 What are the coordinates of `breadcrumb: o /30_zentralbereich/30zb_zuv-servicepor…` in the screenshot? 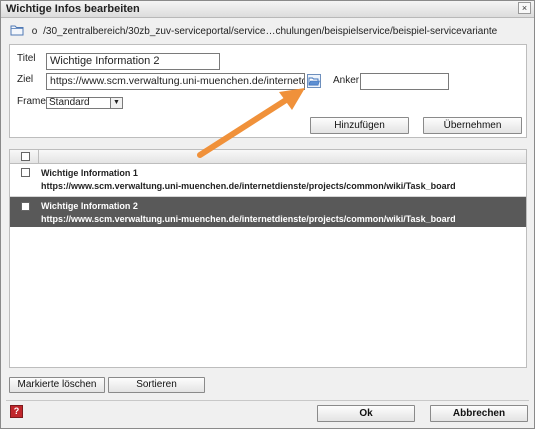 It's located at (253, 31).